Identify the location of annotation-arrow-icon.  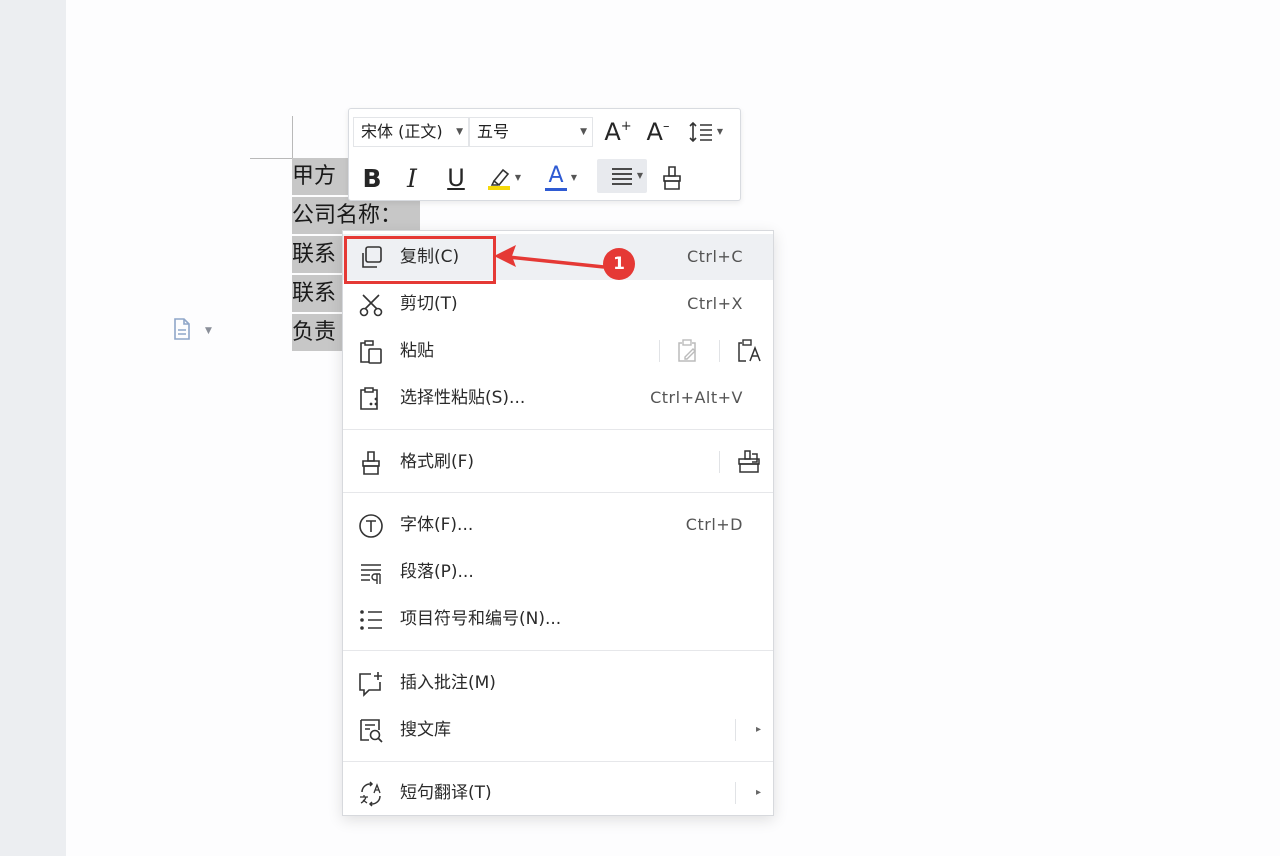
(549, 257).